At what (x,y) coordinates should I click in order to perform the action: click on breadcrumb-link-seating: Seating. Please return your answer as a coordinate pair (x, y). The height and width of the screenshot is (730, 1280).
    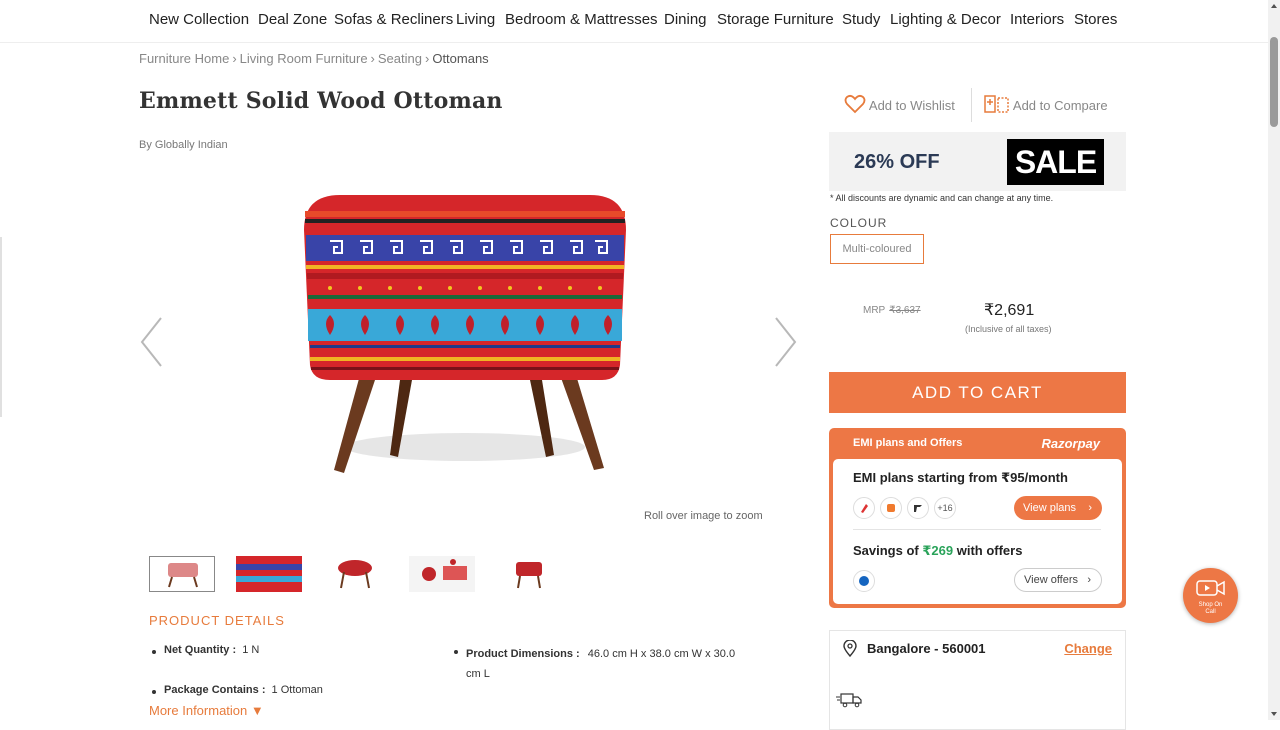
    Looking at the image, I should click on (400, 58).